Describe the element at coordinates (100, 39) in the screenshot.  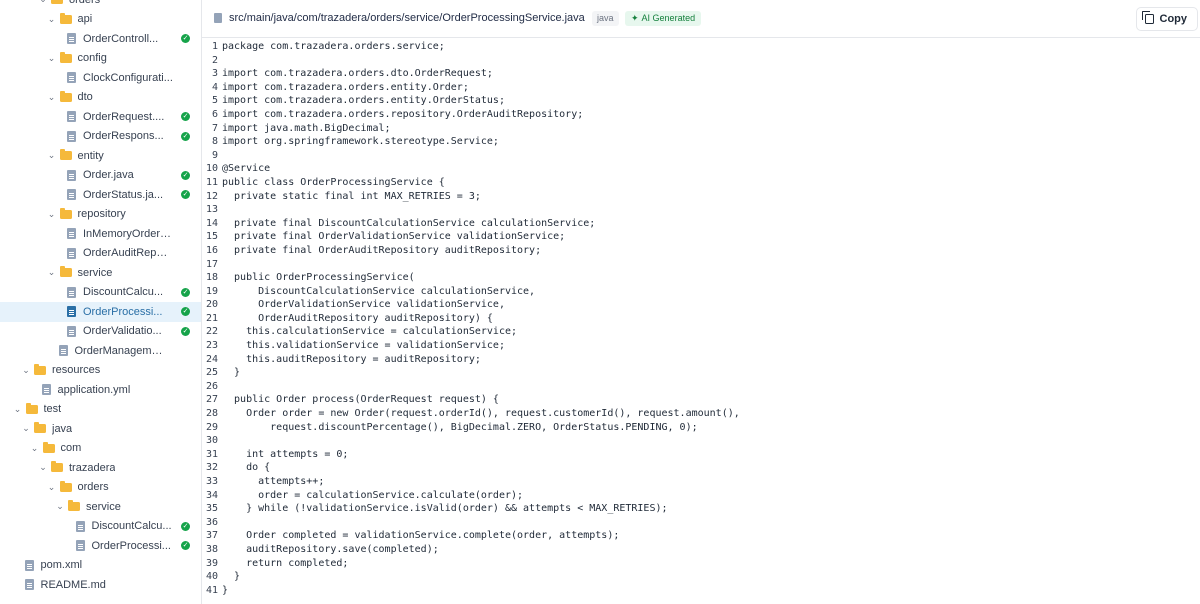
I see `tree-file: OrderControll... ✓` at that location.